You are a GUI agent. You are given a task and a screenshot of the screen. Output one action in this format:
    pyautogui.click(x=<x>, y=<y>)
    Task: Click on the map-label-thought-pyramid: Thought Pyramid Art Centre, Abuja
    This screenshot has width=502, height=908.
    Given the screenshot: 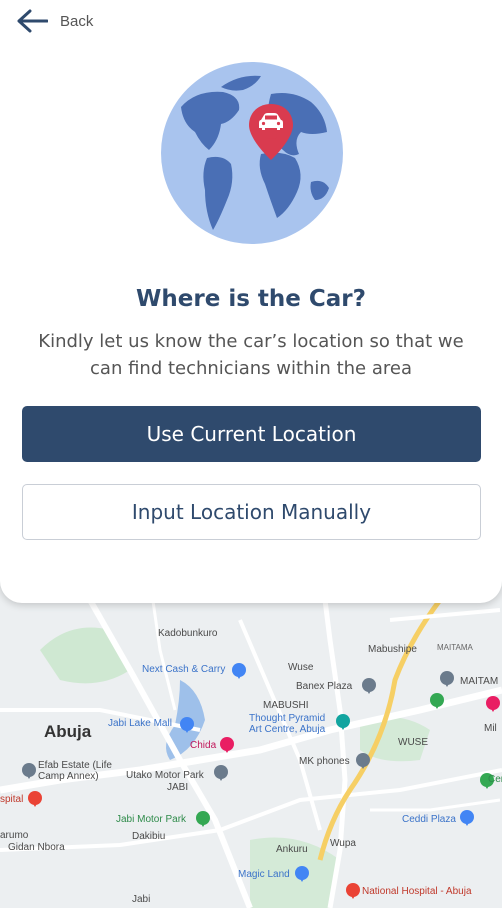 What is the action you would take?
    pyautogui.click(x=287, y=724)
    